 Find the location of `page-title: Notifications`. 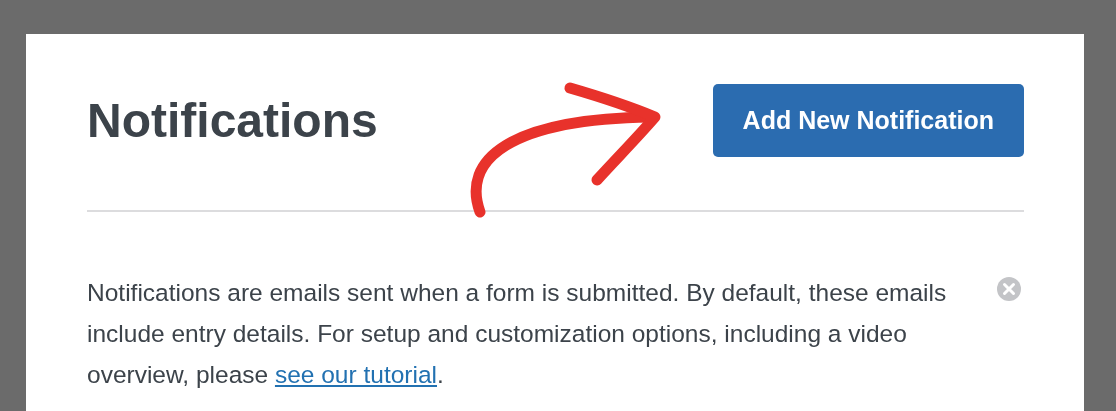

page-title: Notifications is located at coordinates (232, 120).